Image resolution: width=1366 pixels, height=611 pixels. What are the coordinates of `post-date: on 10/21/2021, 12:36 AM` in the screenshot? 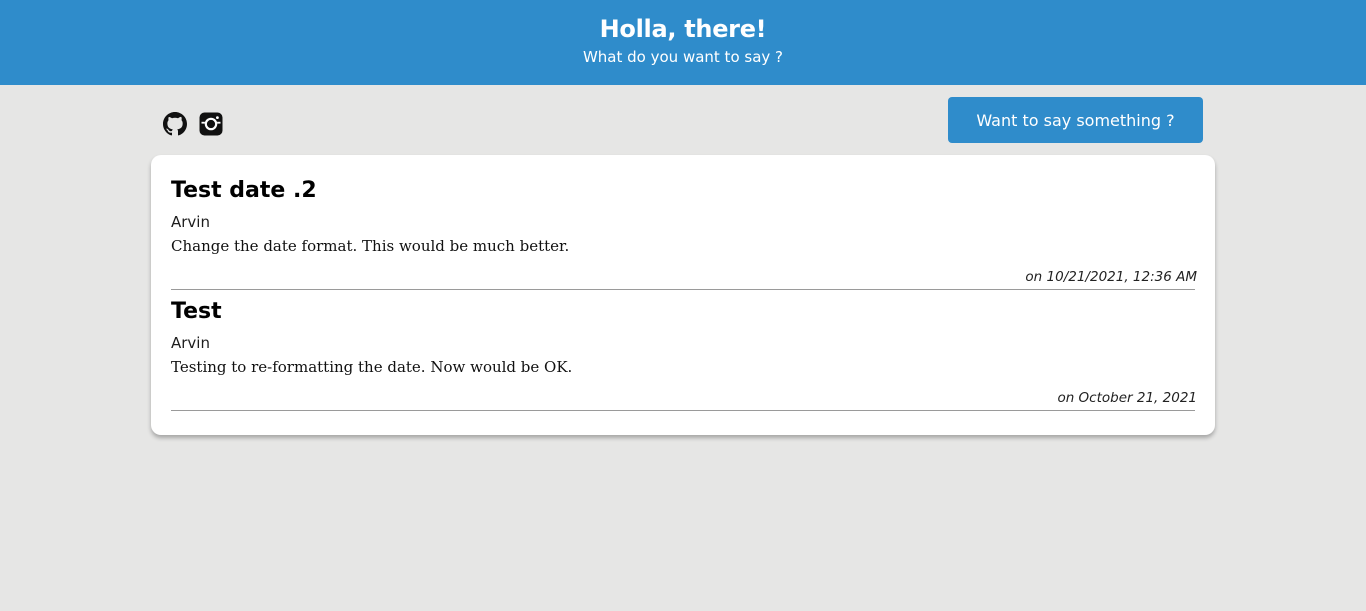 It's located at (1111, 277).